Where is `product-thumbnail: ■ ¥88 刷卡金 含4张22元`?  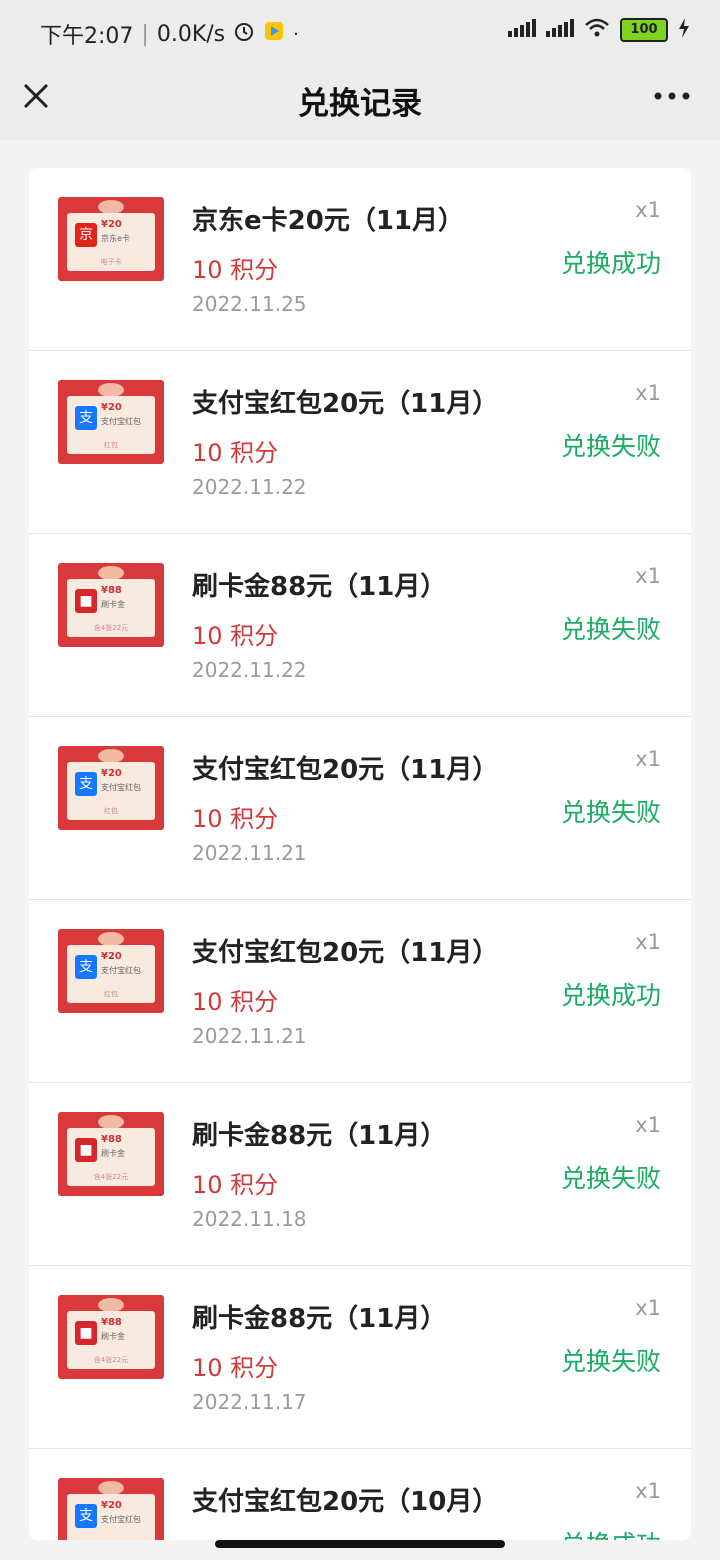
product-thumbnail: ■ ¥88 刷卡金 含4张22元 is located at coordinates (111, 605).